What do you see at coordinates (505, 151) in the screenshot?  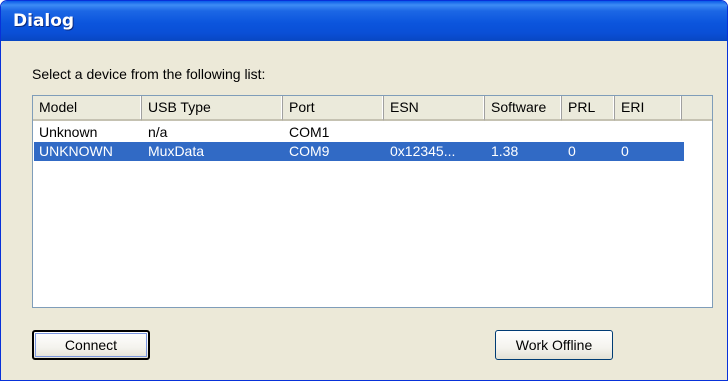 I see `cell-software: 1.38` at bounding box center [505, 151].